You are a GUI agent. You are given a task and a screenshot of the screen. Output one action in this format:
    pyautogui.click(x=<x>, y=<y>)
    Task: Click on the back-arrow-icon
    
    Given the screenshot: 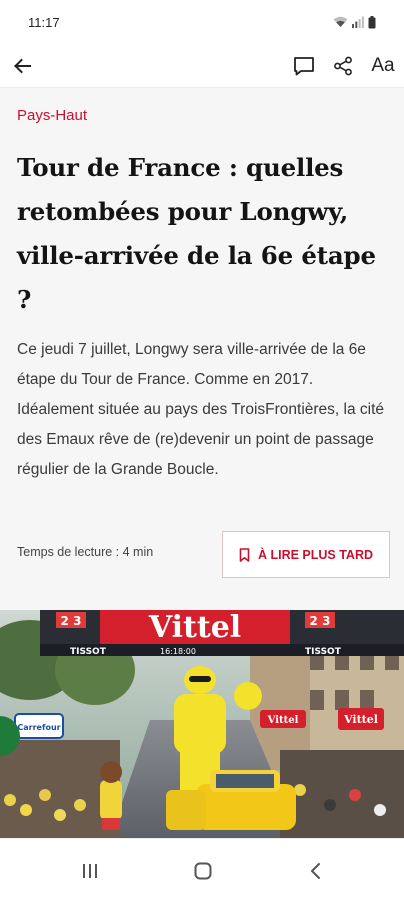 What is the action you would take?
    pyautogui.click(x=22, y=66)
    